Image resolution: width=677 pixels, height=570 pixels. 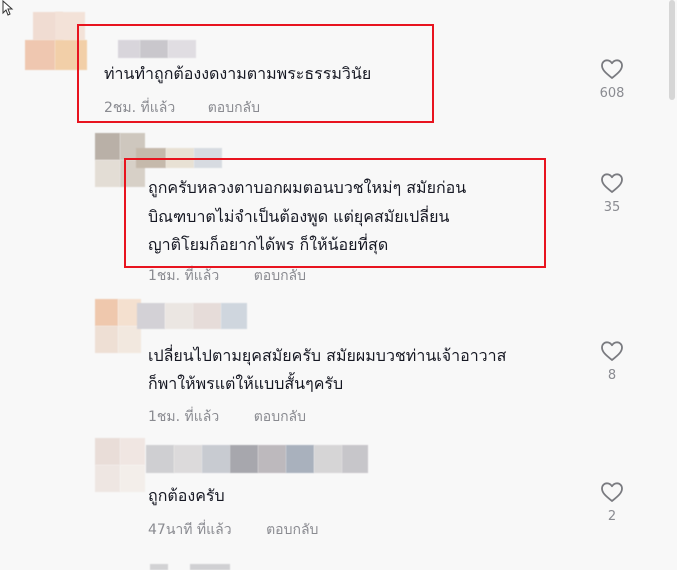 I want to click on like-button: 35, so click(x=612, y=193).